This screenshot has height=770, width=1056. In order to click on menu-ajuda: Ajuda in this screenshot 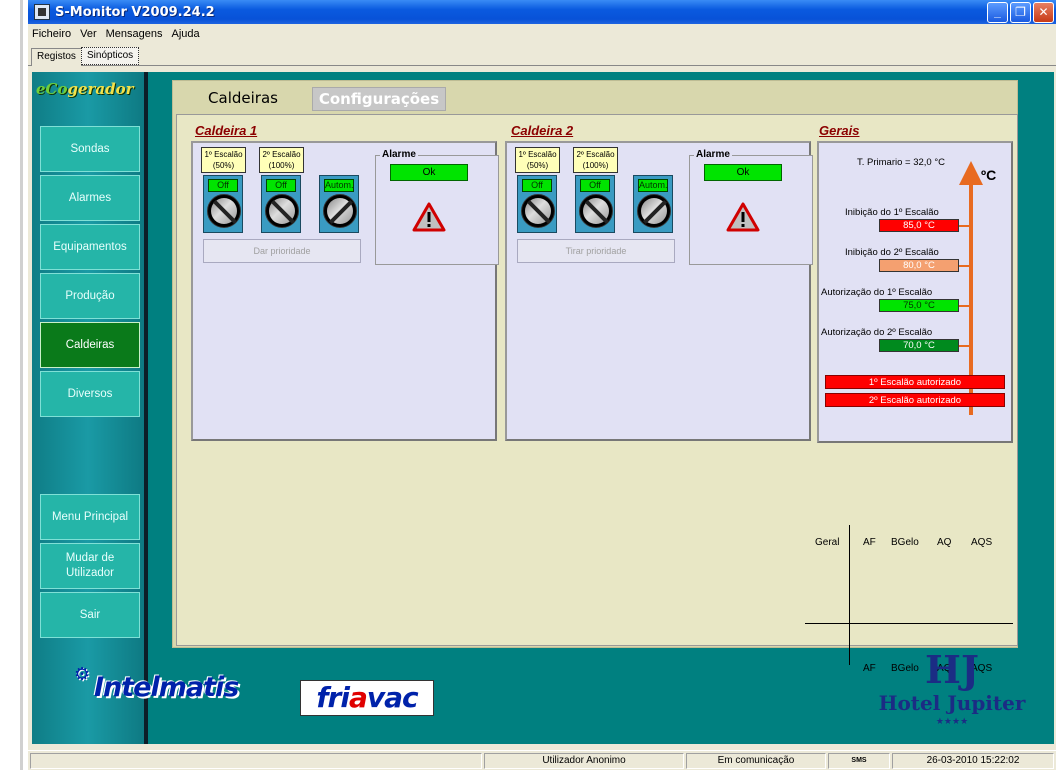, I will do `click(186, 34)`.